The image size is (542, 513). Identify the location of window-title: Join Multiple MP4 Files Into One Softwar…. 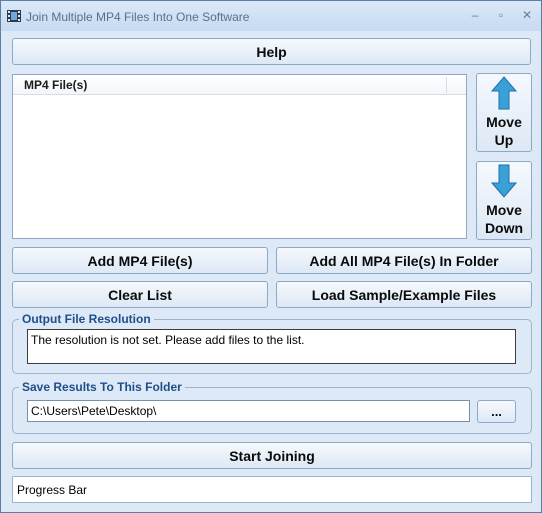
(138, 17).